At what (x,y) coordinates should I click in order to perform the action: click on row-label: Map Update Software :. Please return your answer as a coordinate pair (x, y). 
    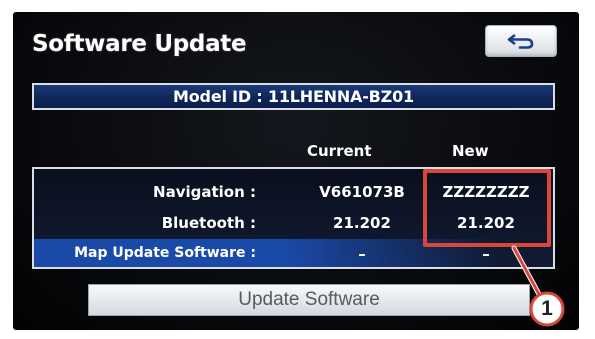
    Looking at the image, I should click on (165, 253).